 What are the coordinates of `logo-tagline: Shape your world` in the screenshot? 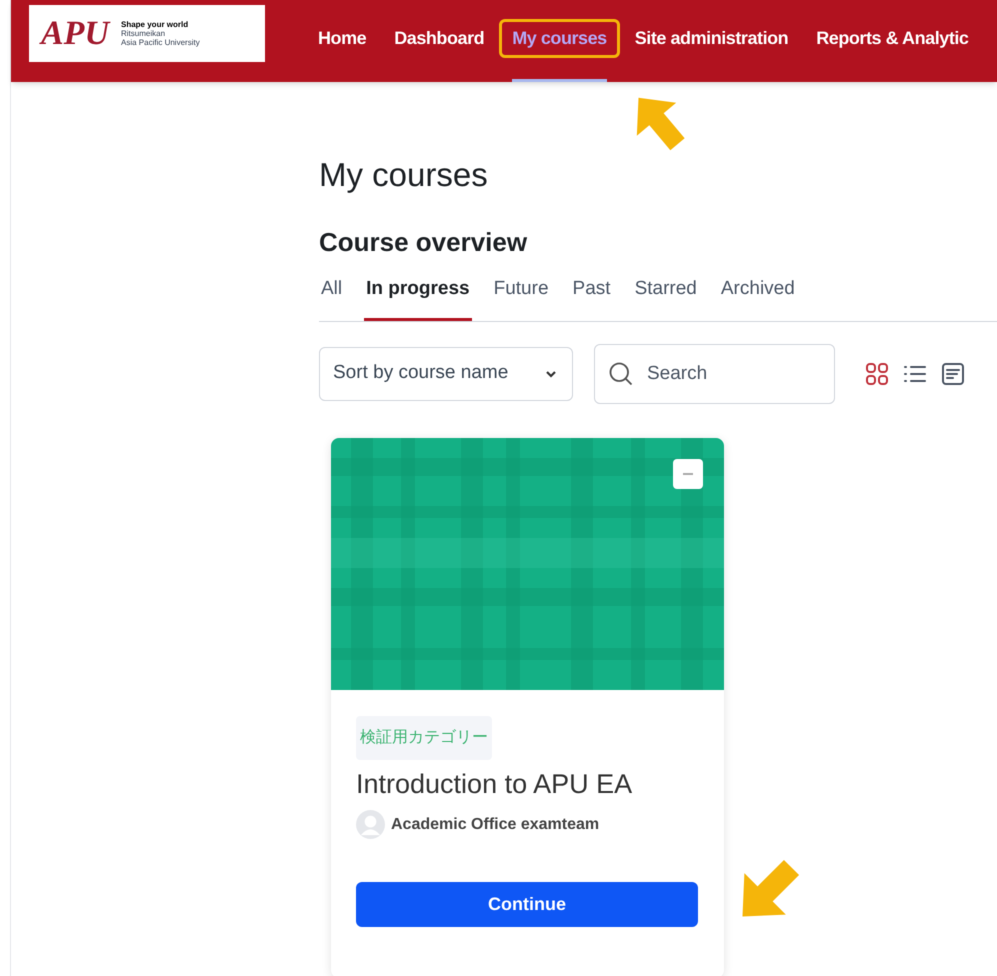 It's located at (155, 24).